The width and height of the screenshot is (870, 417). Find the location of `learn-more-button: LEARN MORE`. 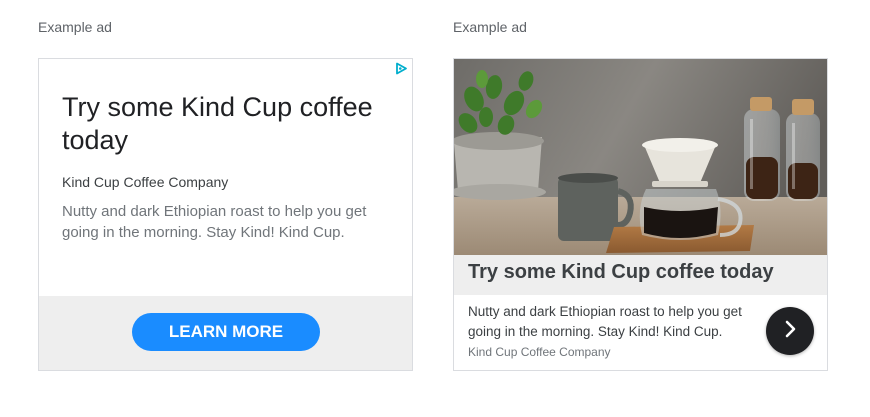

learn-more-button: LEARN MORE is located at coordinates (226, 332).